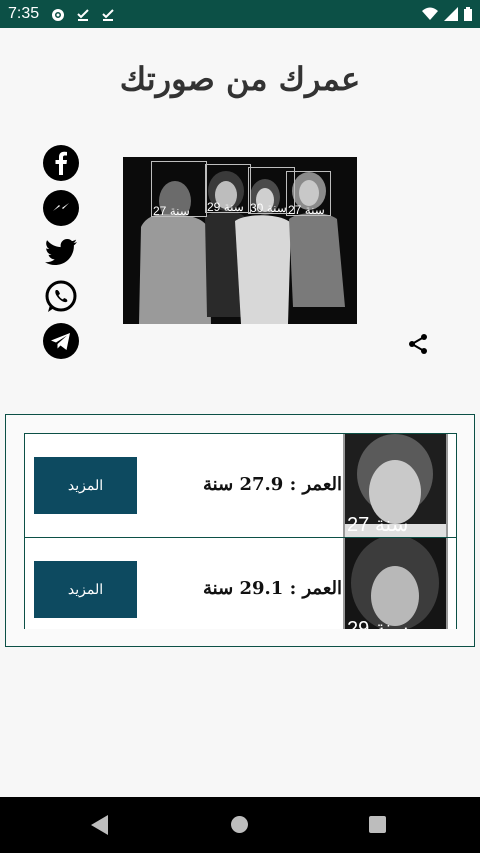 This screenshot has width=480, height=853. What do you see at coordinates (418, 344) in the screenshot?
I see `share-icon` at bounding box center [418, 344].